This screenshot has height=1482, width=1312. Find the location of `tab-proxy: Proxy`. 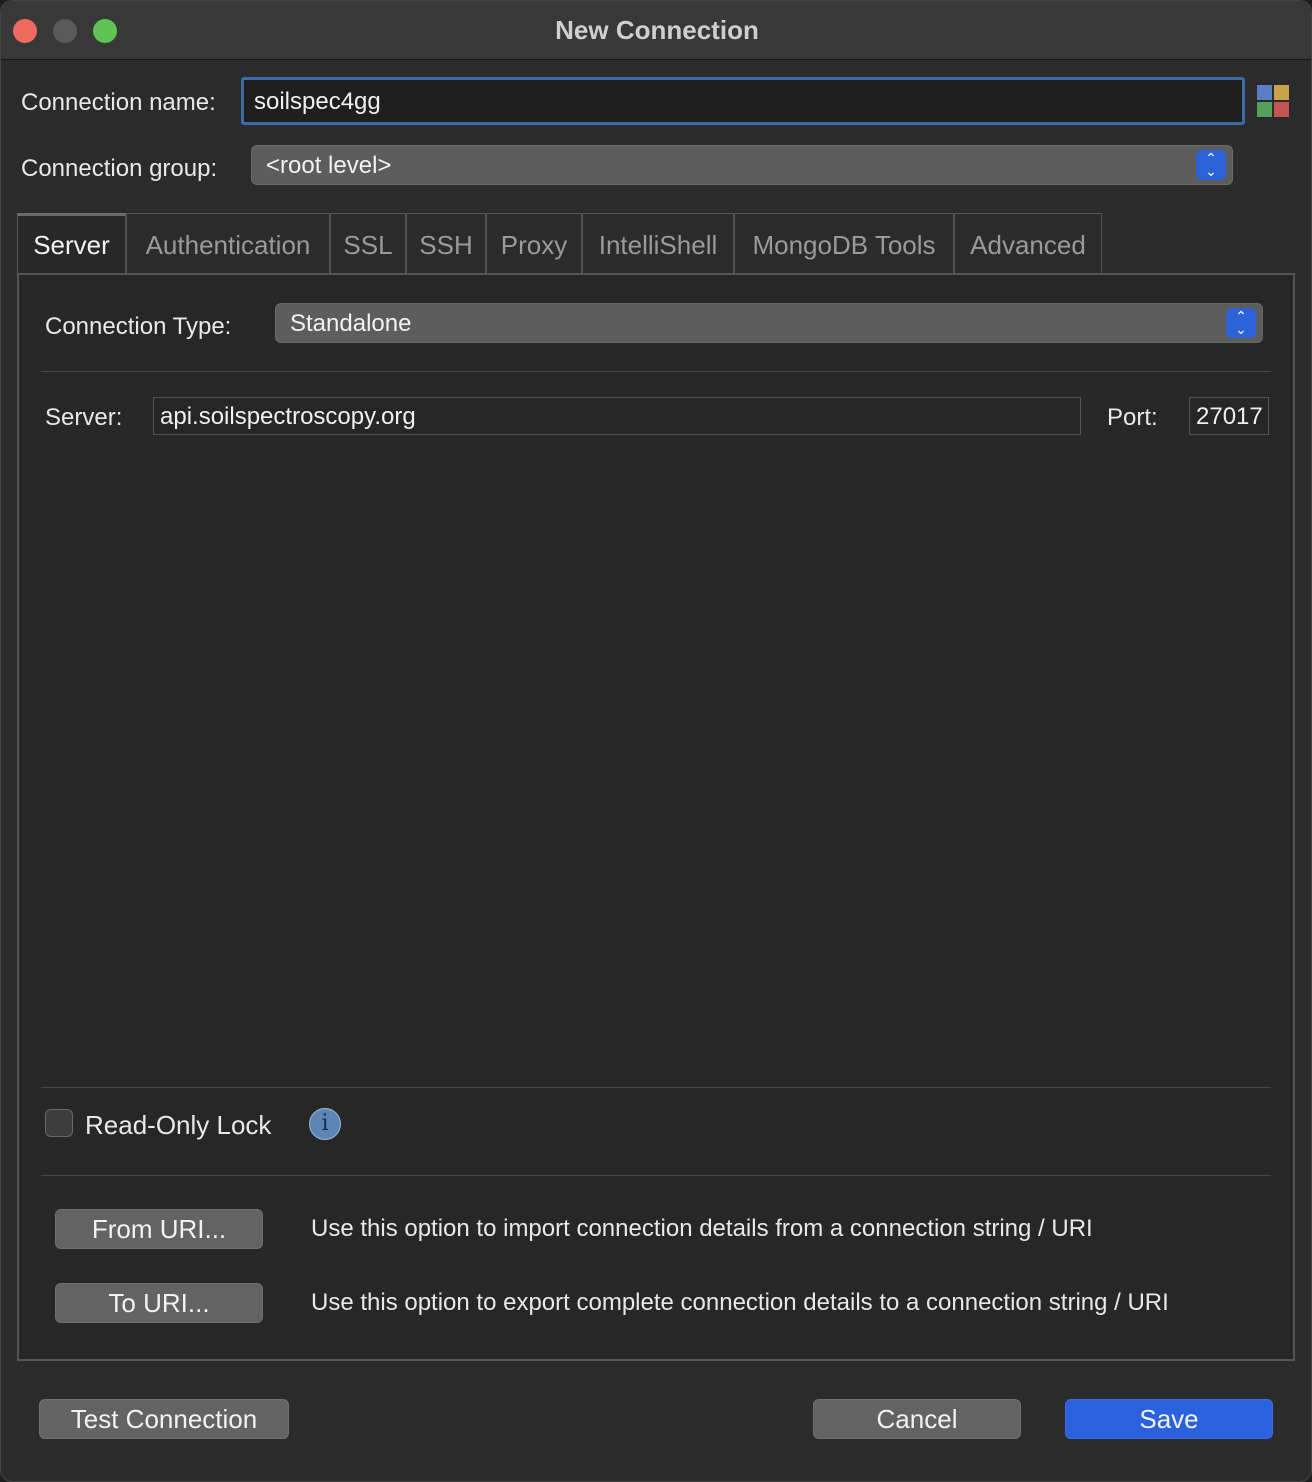

tab-proxy: Proxy is located at coordinates (534, 243).